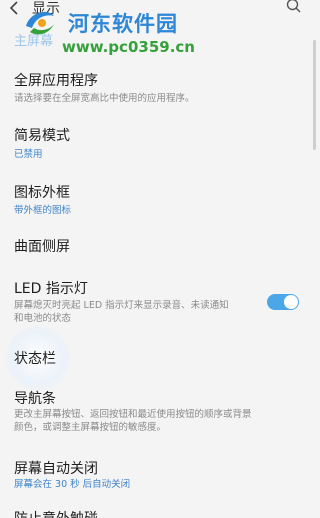 The image size is (320, 518). Describe the element at coordinates (158, 86) in the screenshot. I see `setting-full-screen-apps: 全屏应用程序 请选择要在全屏宽高比中使用的应用程序。` at that location.